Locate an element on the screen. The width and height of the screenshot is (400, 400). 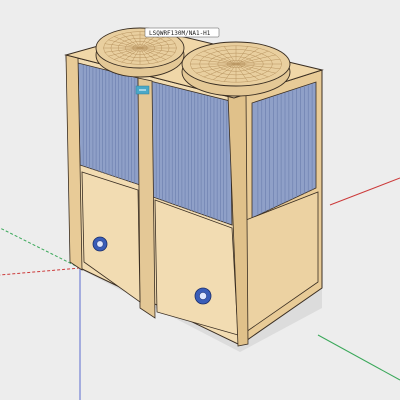
green-axis is located at coordinates (40, 248).